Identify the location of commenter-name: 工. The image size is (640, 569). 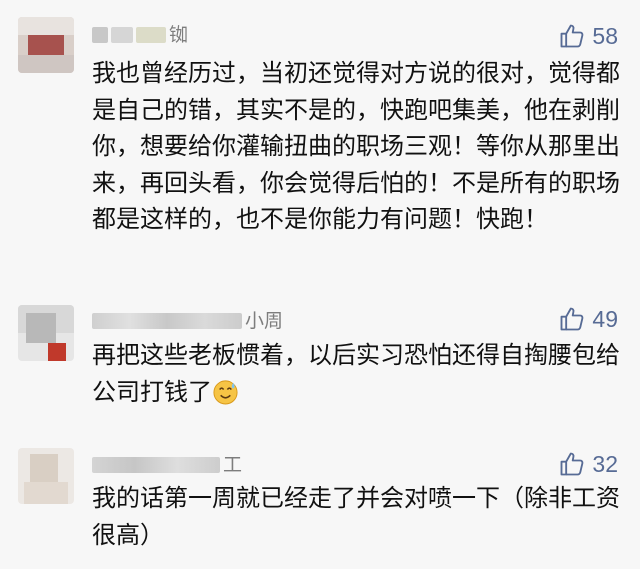
(167, 465).